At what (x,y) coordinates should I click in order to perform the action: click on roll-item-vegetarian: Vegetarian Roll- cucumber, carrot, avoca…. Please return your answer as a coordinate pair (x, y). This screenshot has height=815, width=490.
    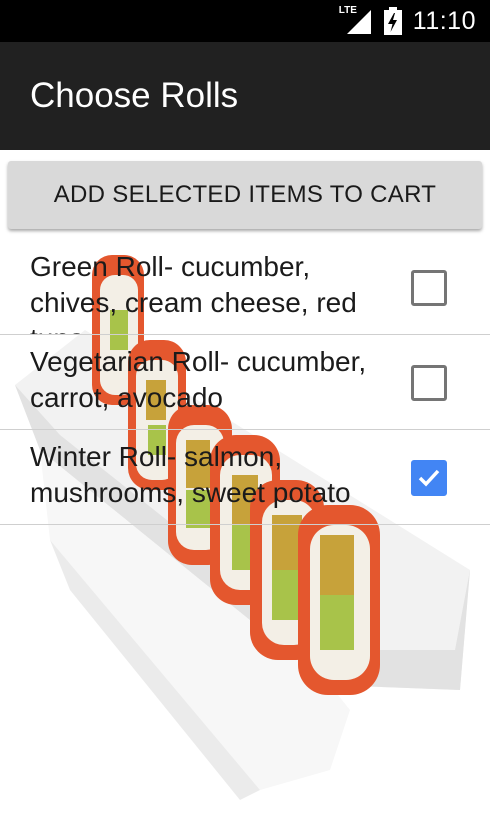
    Looking at the image, I should click on (245, 382).